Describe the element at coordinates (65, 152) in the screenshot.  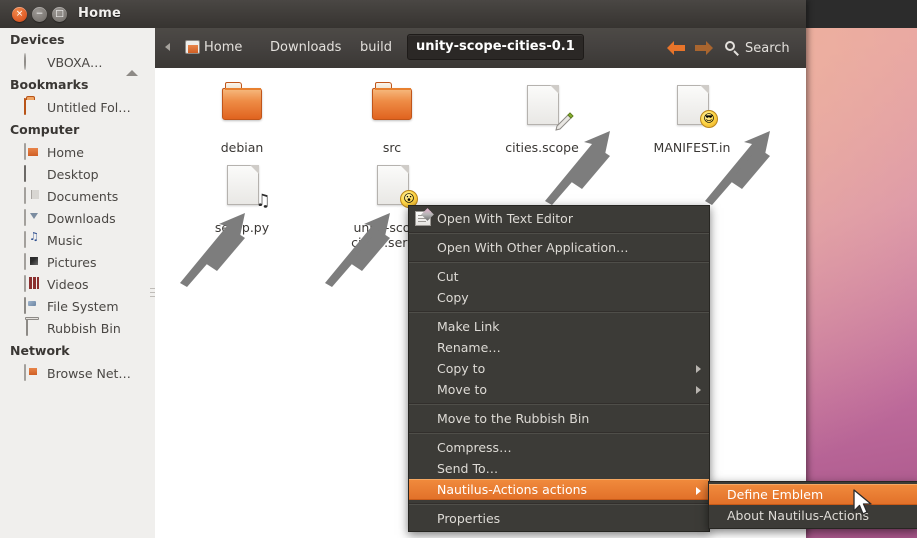
I see `sidebar-item-label: Home` at that location.